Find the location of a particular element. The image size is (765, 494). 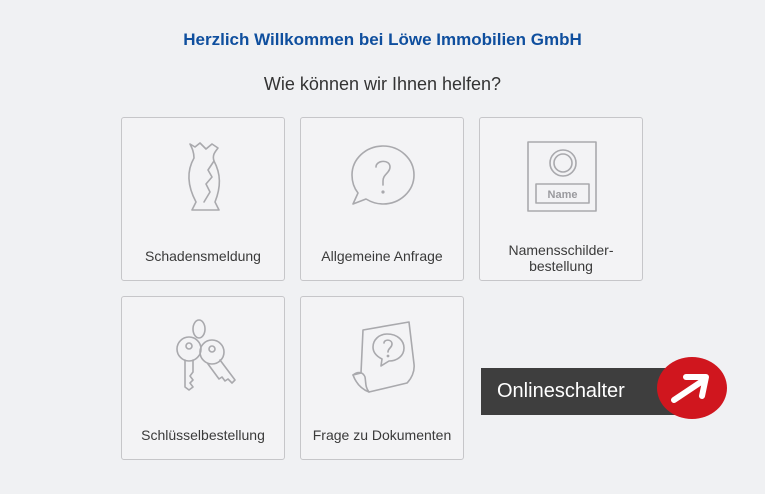

tile-label: Schadensmeldung is located at coordinates (203, 256).